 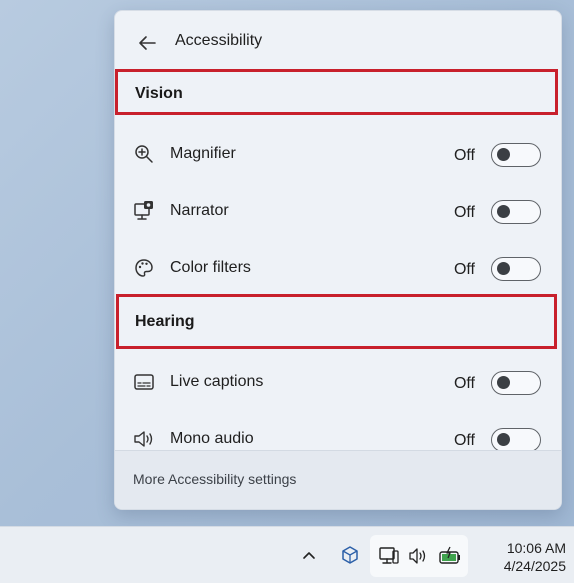 What do you see at coordinates (199, 210) in the screenshot?
I see `narrator-label: Narrator` at bounding box center [199, 210].